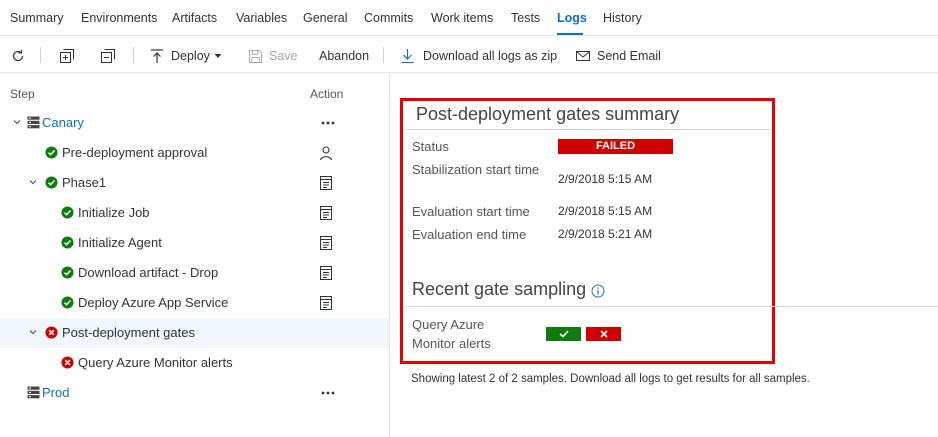 The image size is (938, 437). What do you see at coordinates (548, 114) in the screenshot?
I see `gates-summary-title: Post-deployment gates summary` at bounding box center [548, 114].